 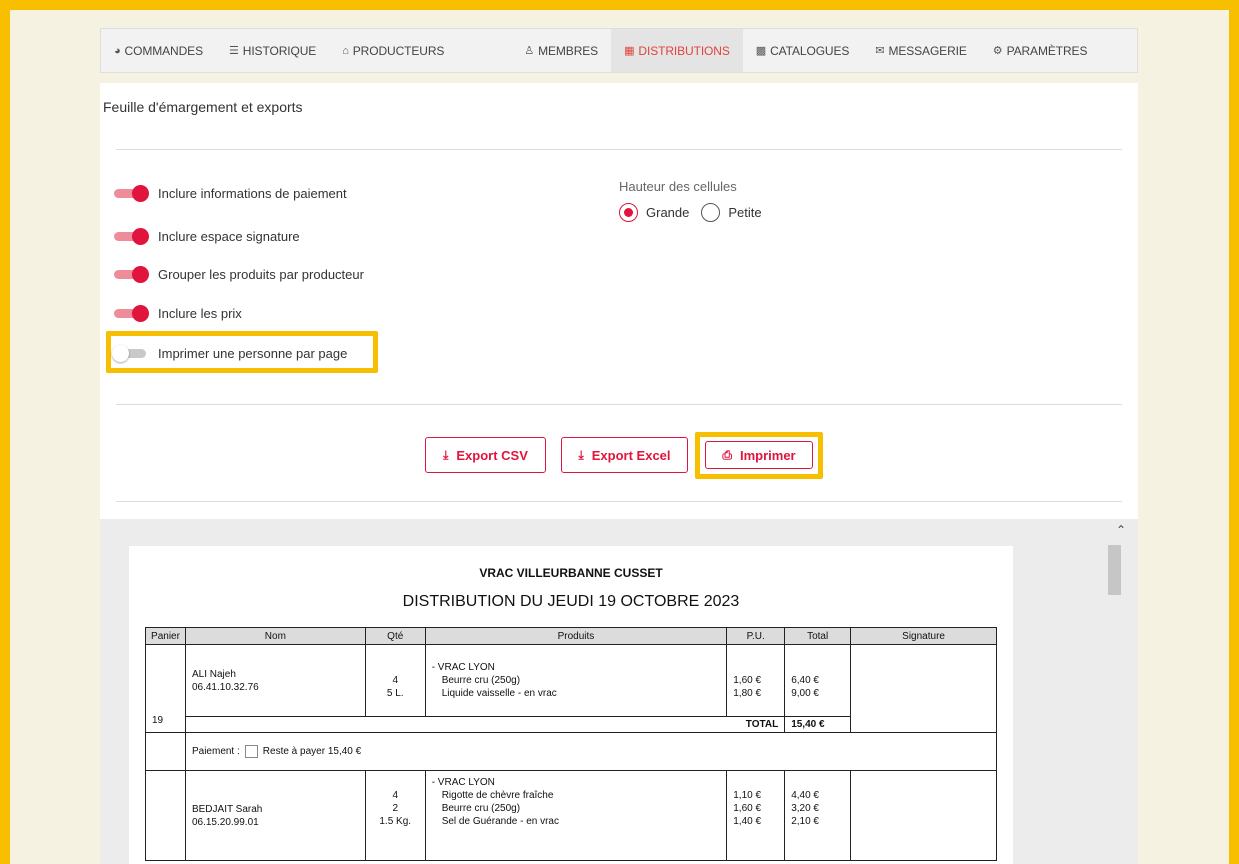 I want to click on member-cell: ALI Najeh 06.41.10.32.76, so click(x=275, y=680).